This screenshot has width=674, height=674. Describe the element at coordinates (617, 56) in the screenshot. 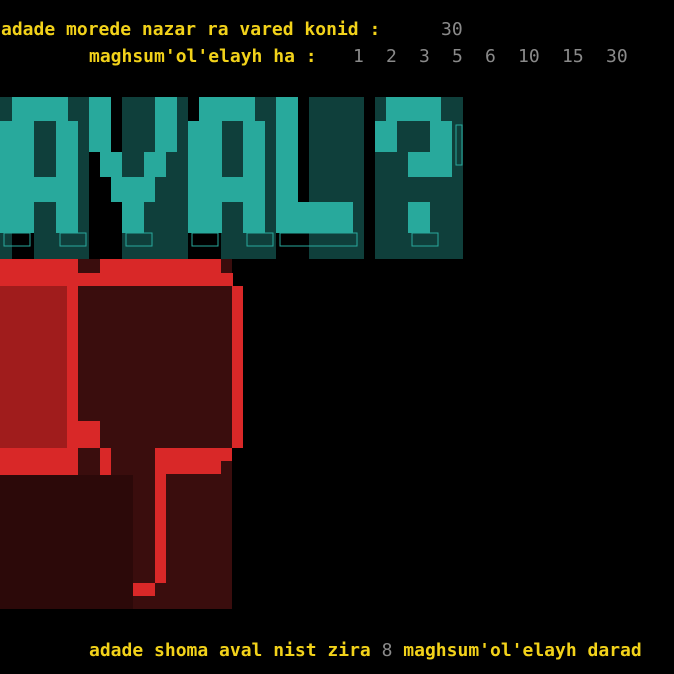

I see `divisor-value: 30` at that location.